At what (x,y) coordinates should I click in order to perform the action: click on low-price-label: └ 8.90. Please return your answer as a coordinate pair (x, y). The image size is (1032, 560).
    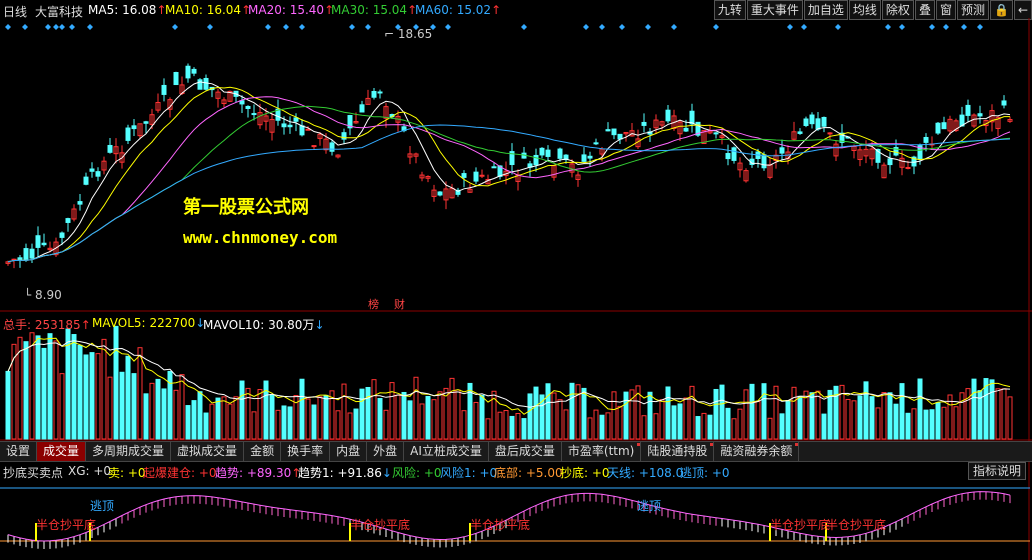
    Looking at the image, I should click on (43, 295).